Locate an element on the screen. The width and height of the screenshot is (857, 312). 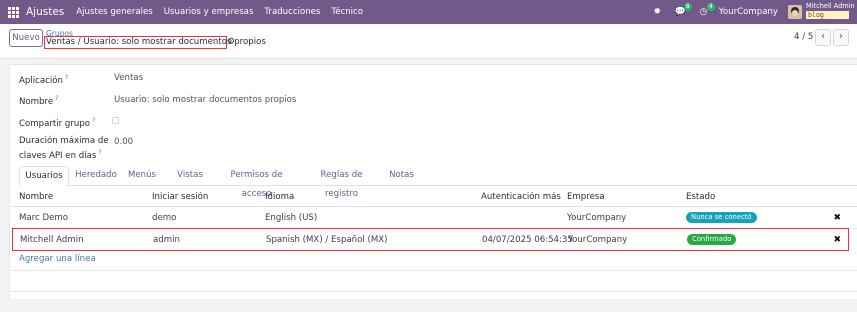
activities-clock-icon: ◷ 4 is located at coordinates (705, 11).